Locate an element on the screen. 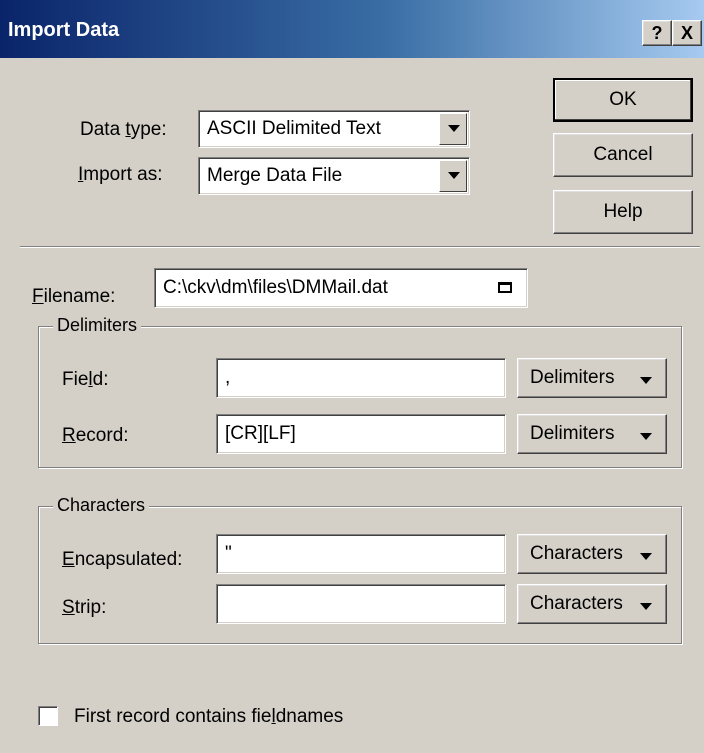 This screenshot has width=704, height=753. data-type-select: ASCII Delimited Text is located at coordinates (334, 129).